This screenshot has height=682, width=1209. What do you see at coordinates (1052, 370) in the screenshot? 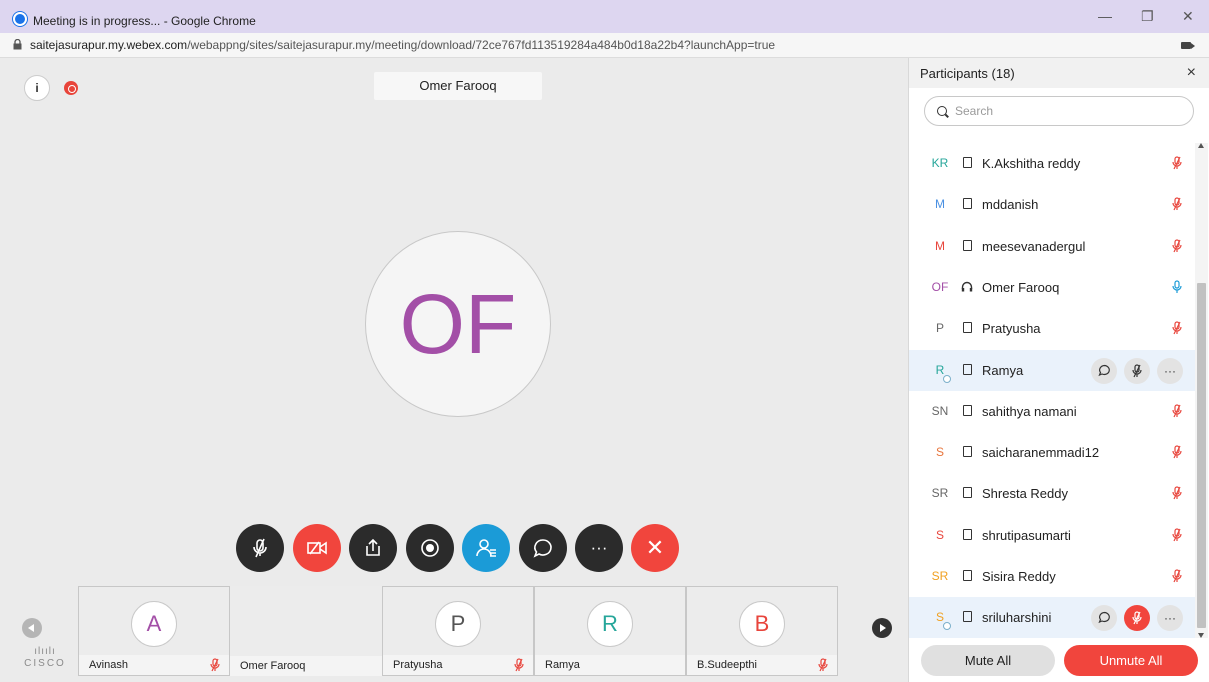
I see `participant-row: R Ramya ···` at bounding box center [1052, 370].